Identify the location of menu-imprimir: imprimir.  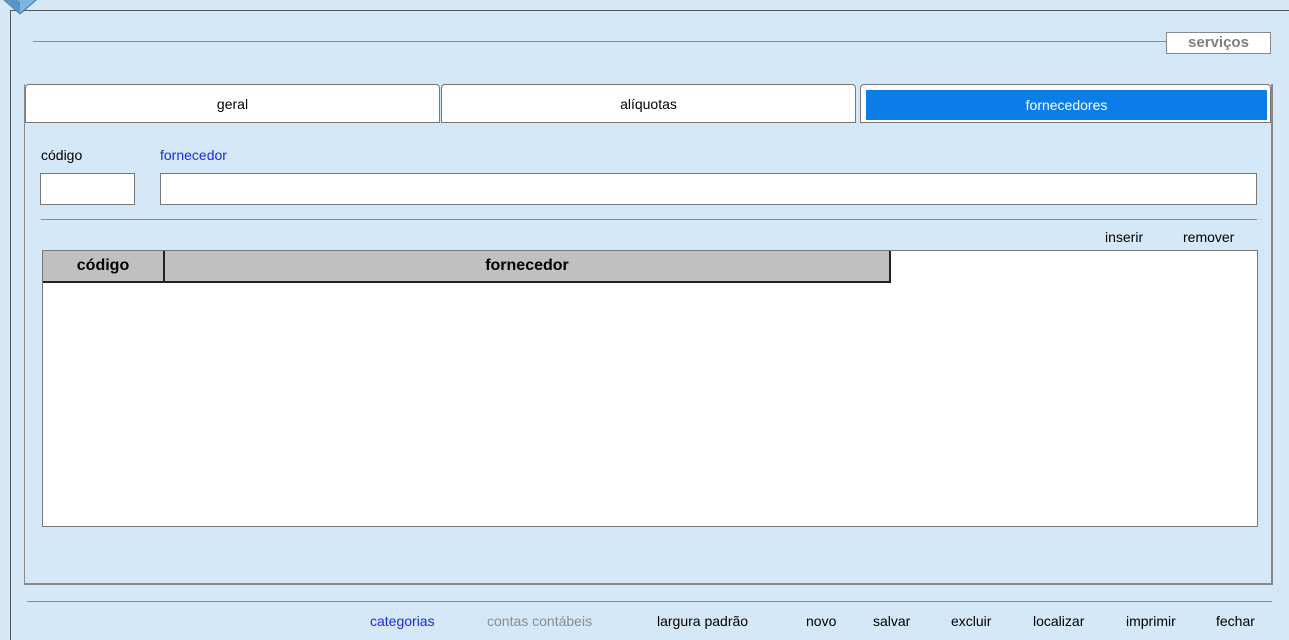
(1151, 621).